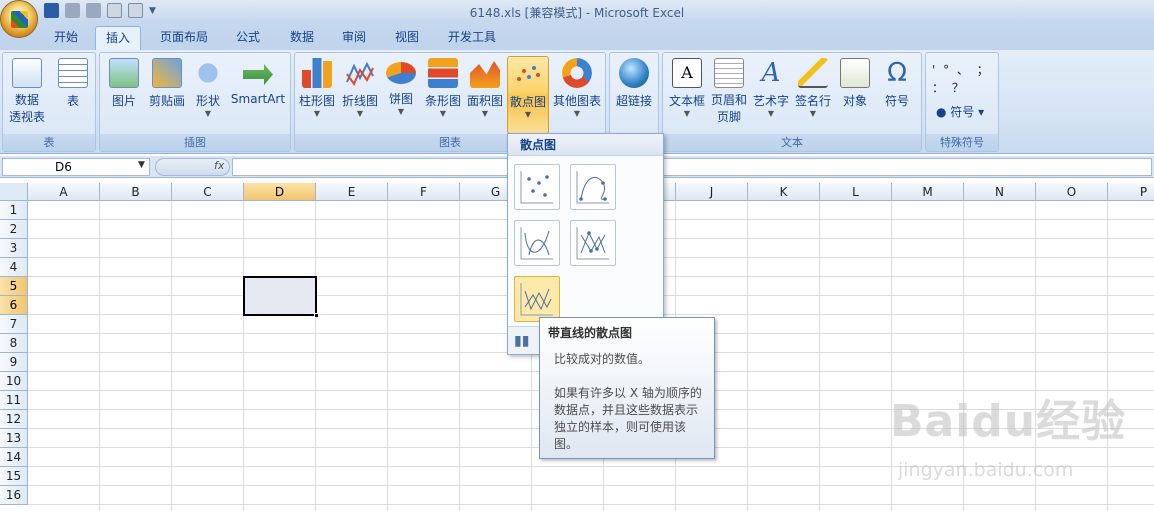  Describe the element at coordinates (73, 73) in the screenshot. I see `table-icon` at that location.